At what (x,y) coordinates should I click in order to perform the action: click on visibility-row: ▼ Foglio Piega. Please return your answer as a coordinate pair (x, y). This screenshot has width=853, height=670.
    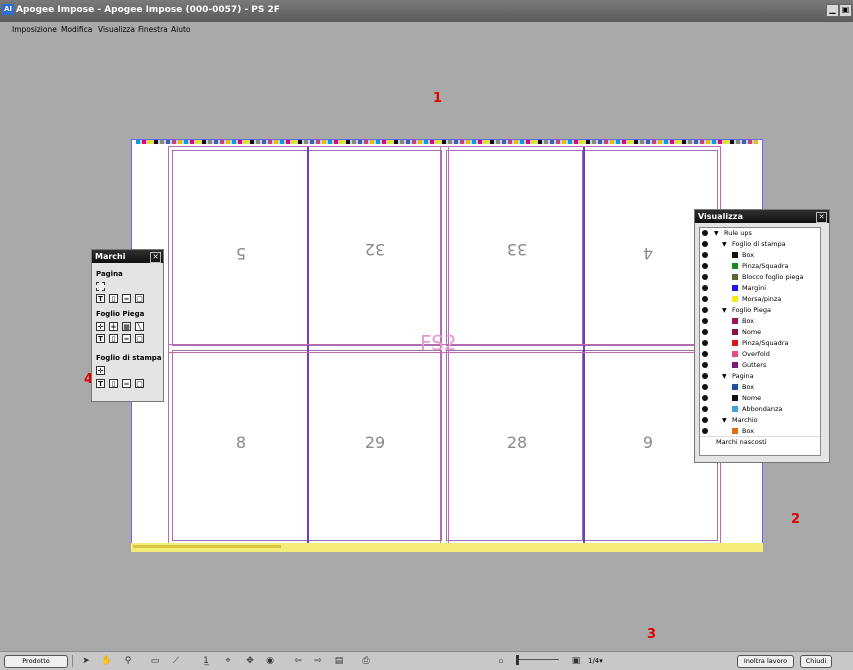
    Looking at the image, I should click on (760, 310).